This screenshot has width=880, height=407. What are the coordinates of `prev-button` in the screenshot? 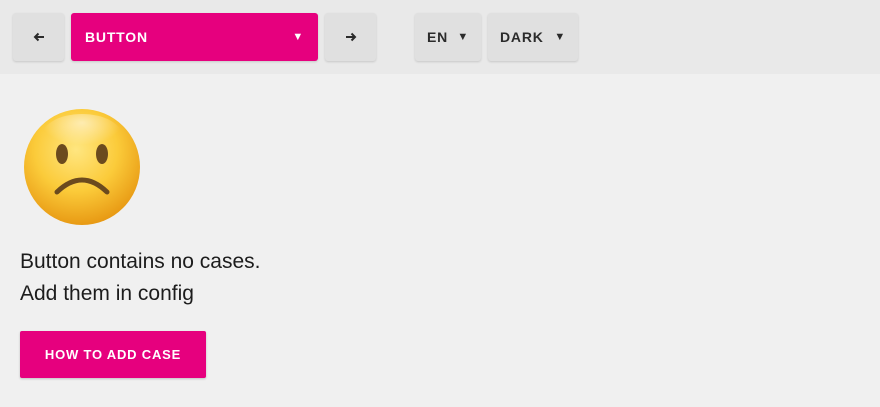 It's located at (38, 37).